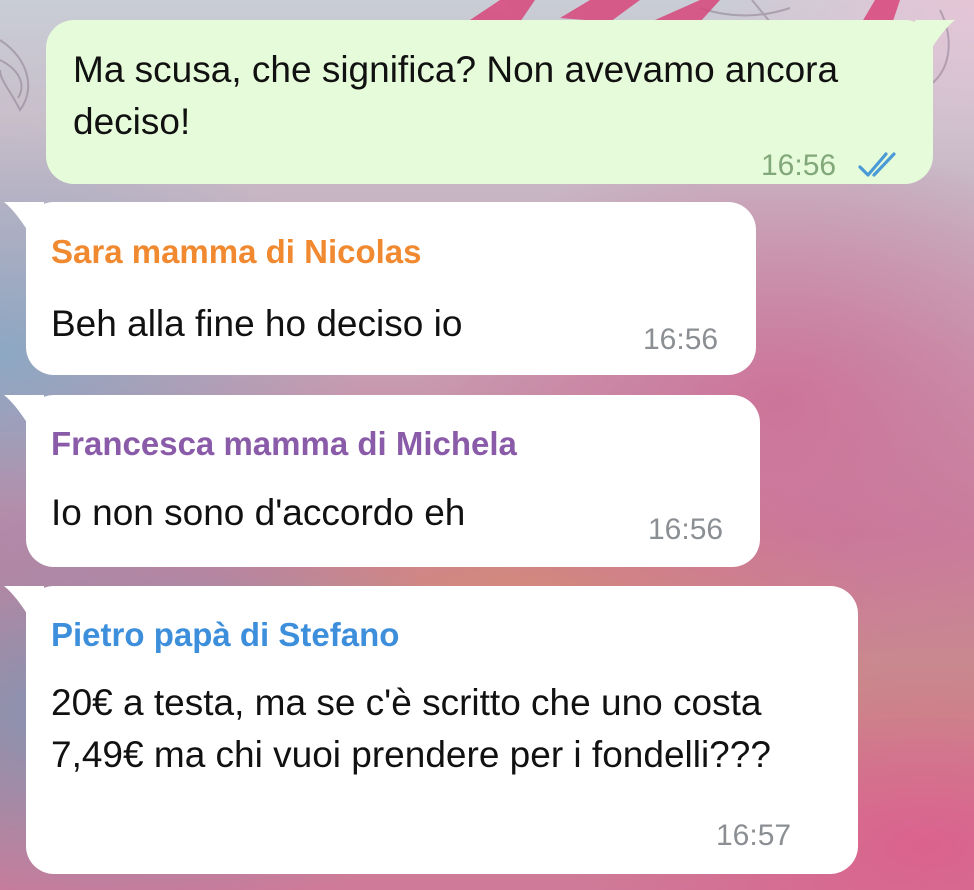 This screenshot has width=974, height=890. What do you see at coordinates (236, 252) in the screenshot?
I see `sender-name: Sara mamma di Nicolas` at bounding box center [236, 252].